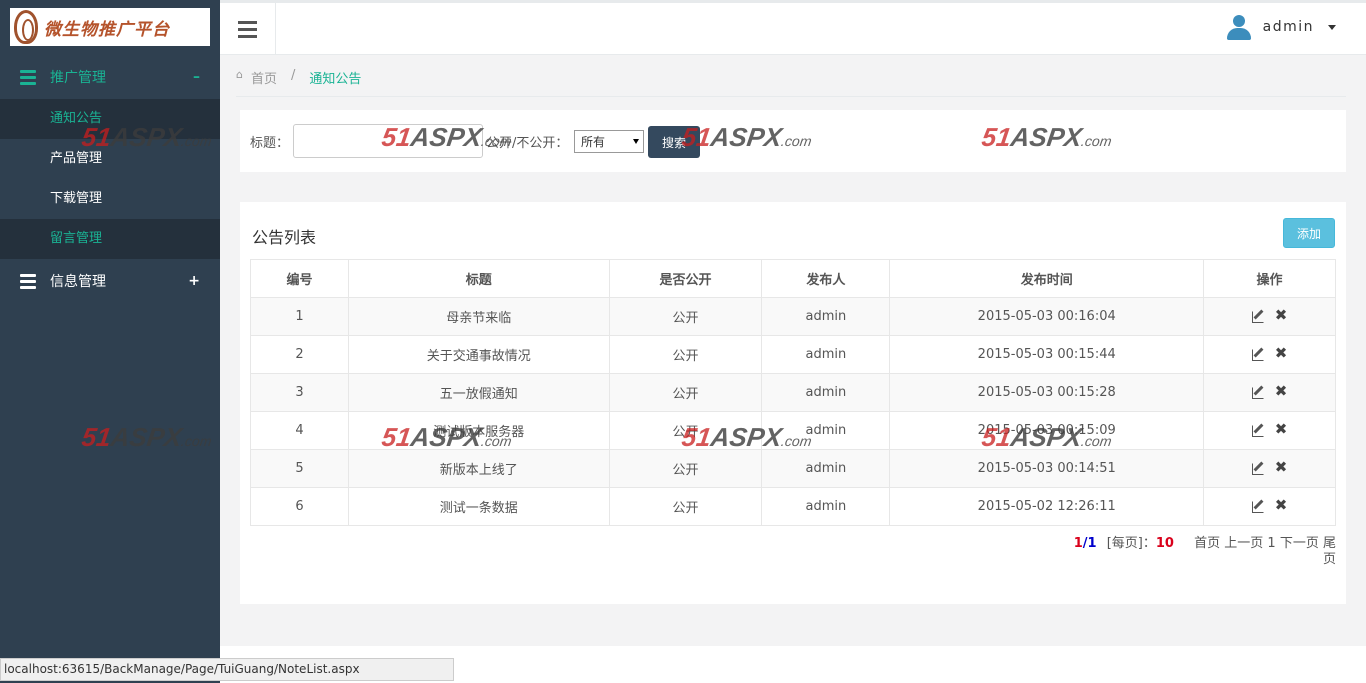 The height and width of the screenshot is (683, 1366). What do you see at coordinates (1299, 543) in the screenshot?
I see `pager-next: 下一页` at bounding box center [1299, 543].